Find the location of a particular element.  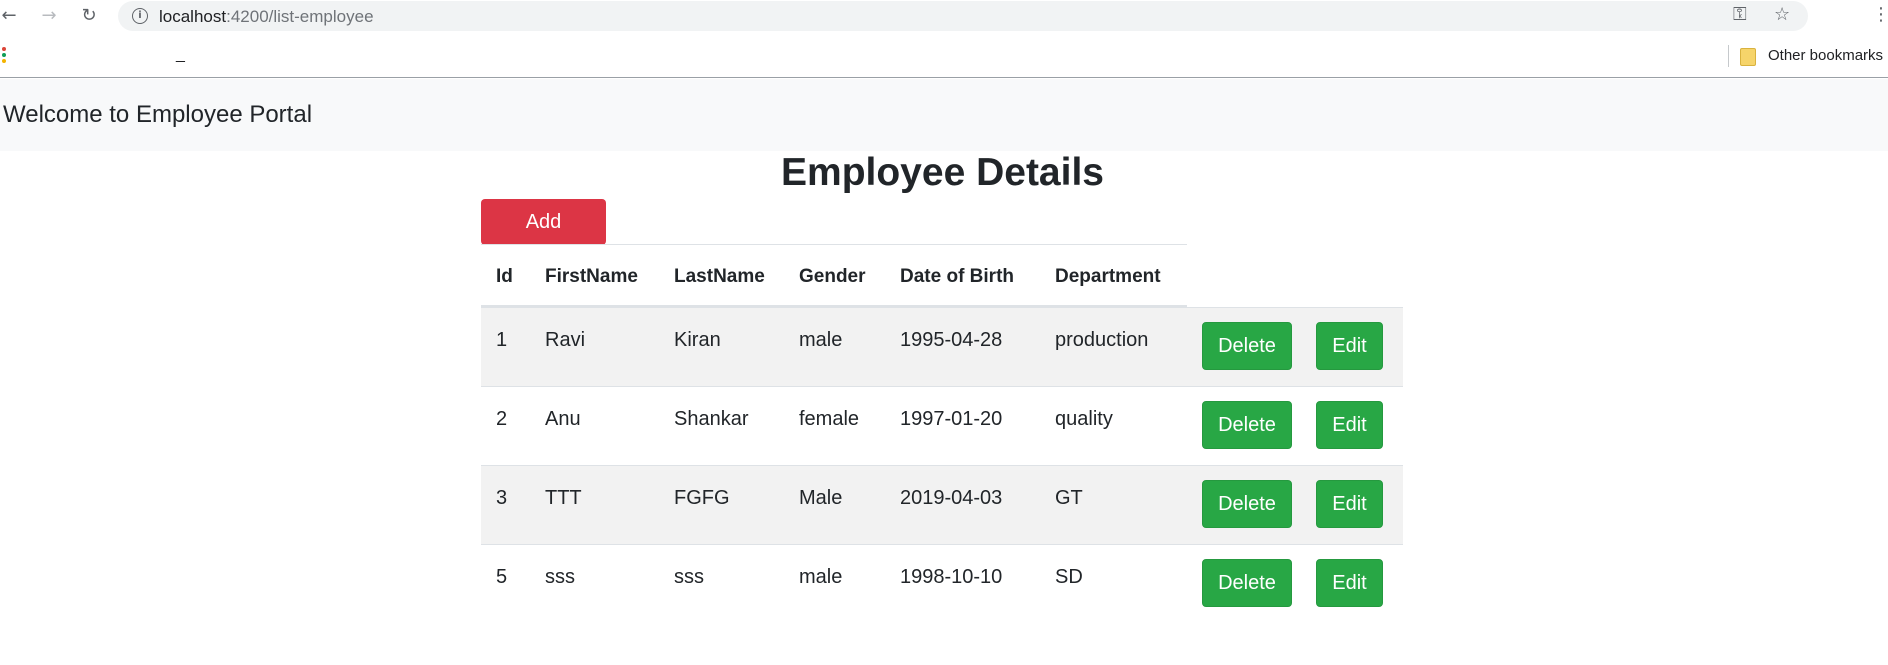

column-header-firstname: FirstName is located at coordinates (591, 276).